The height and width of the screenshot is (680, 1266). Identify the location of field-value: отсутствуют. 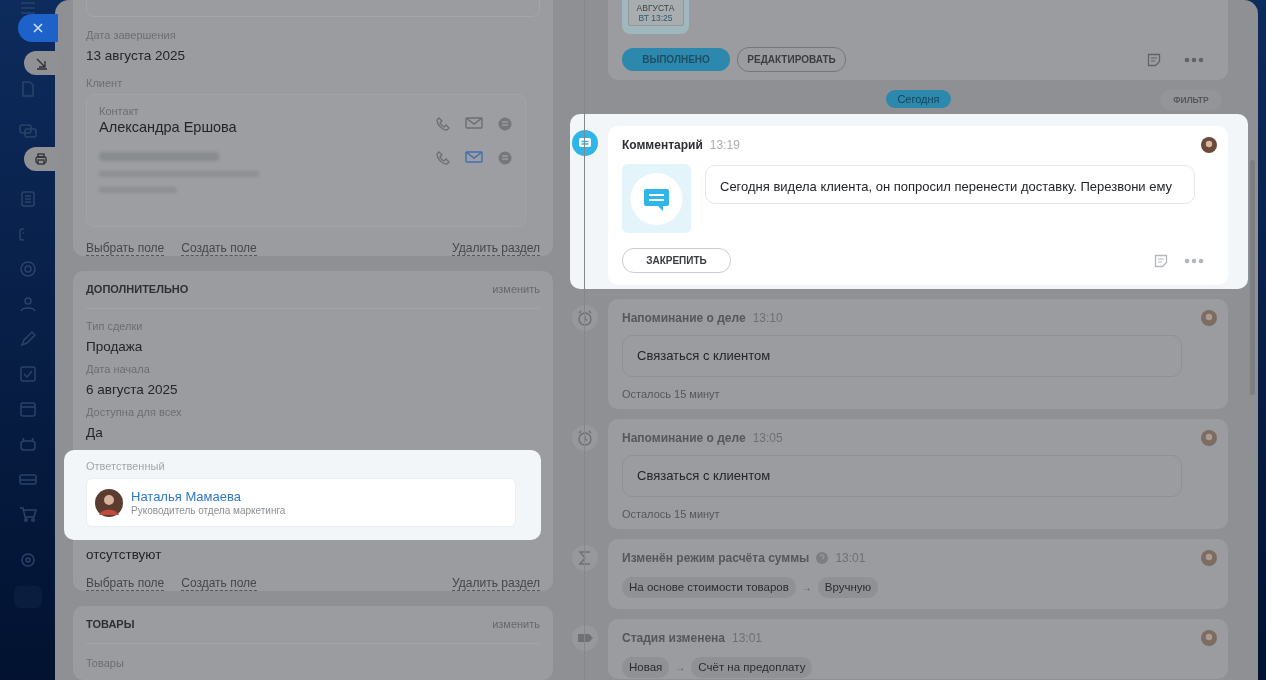
(124, 555).